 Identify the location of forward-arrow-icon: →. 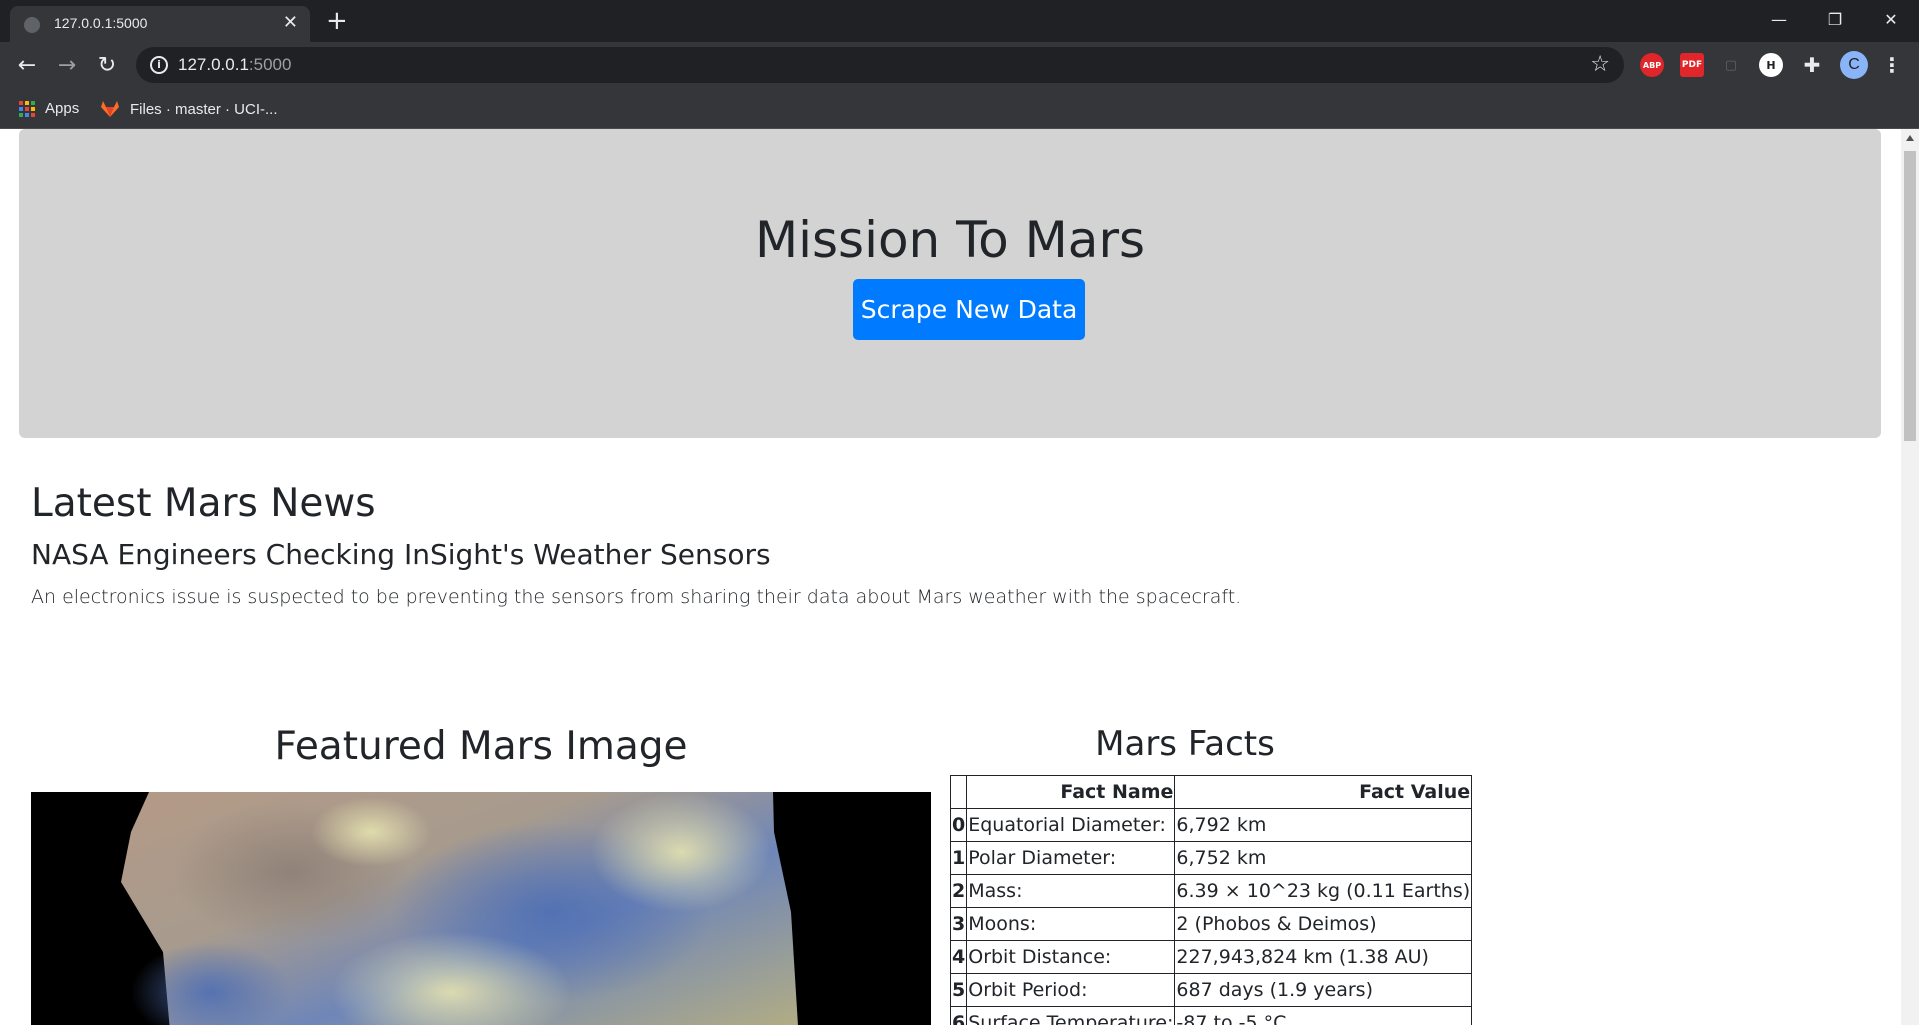
(67, 65).